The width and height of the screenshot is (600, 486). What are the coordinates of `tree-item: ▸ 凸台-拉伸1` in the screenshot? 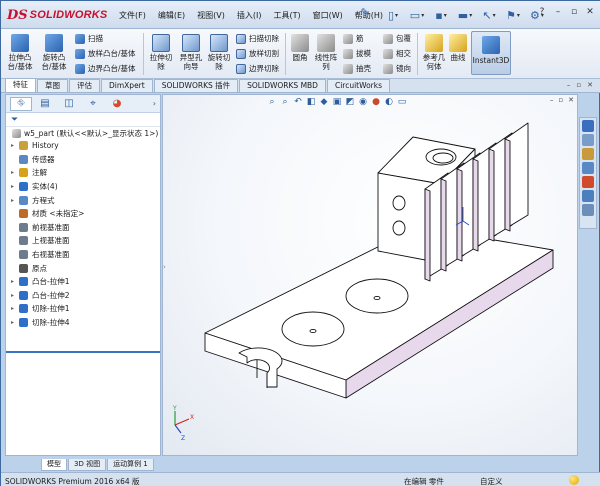 It's located at (83, 282).